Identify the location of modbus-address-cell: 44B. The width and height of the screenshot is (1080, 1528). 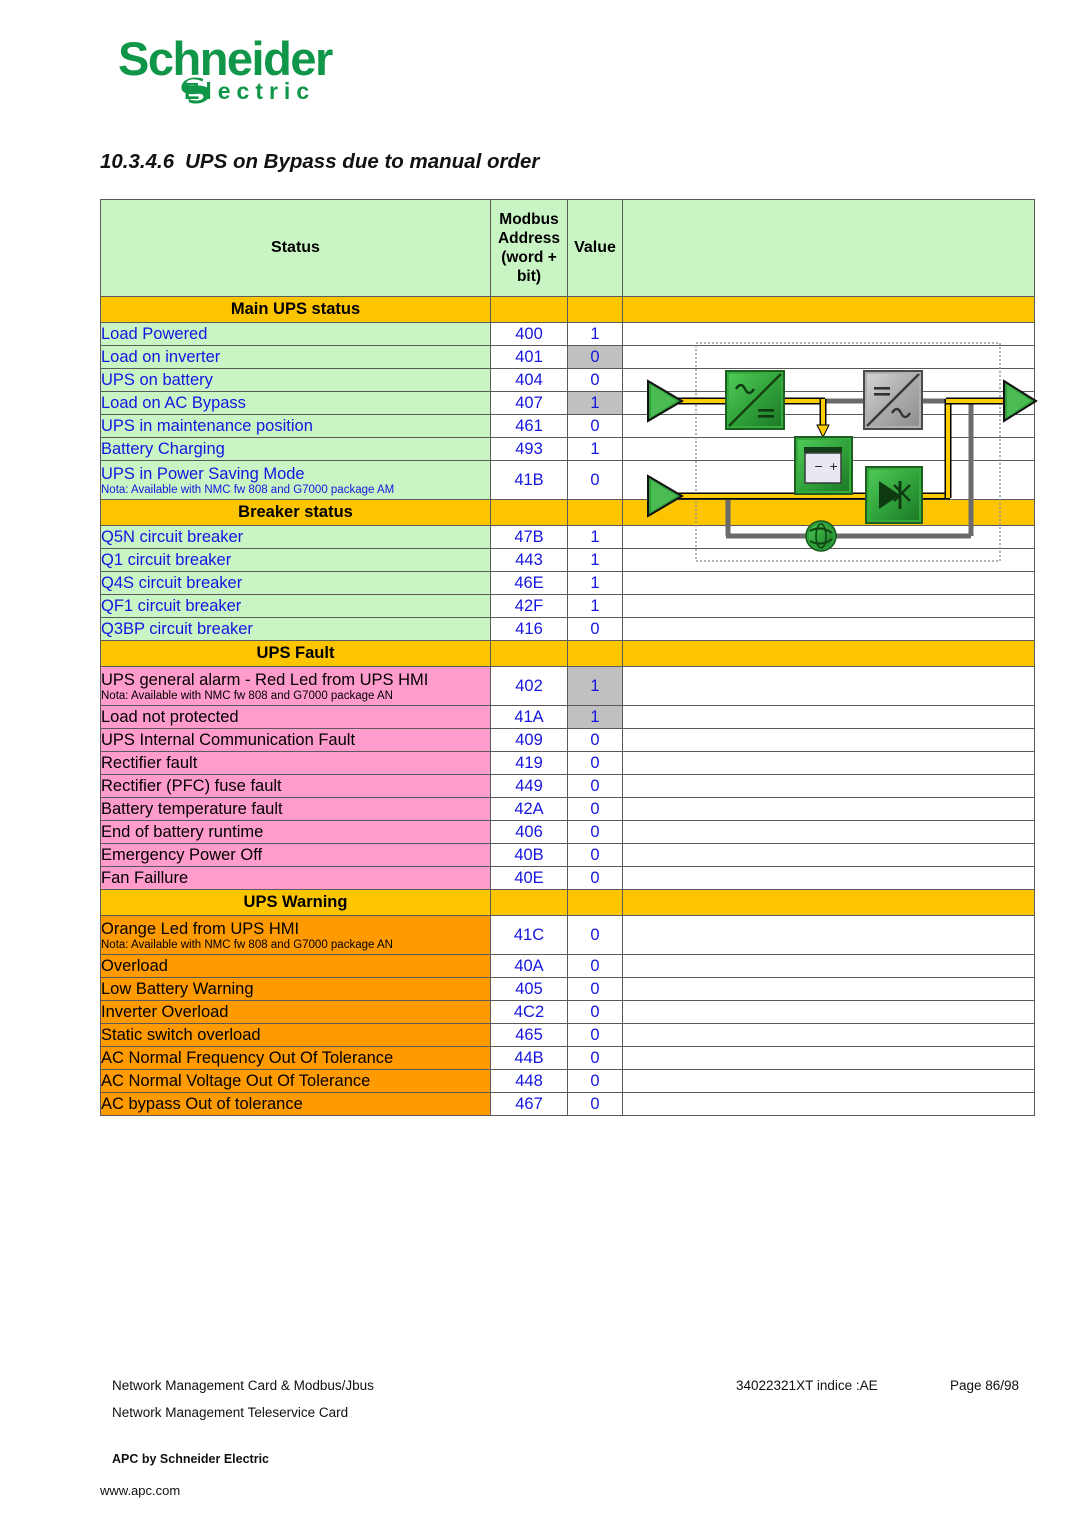
(529, 1058).